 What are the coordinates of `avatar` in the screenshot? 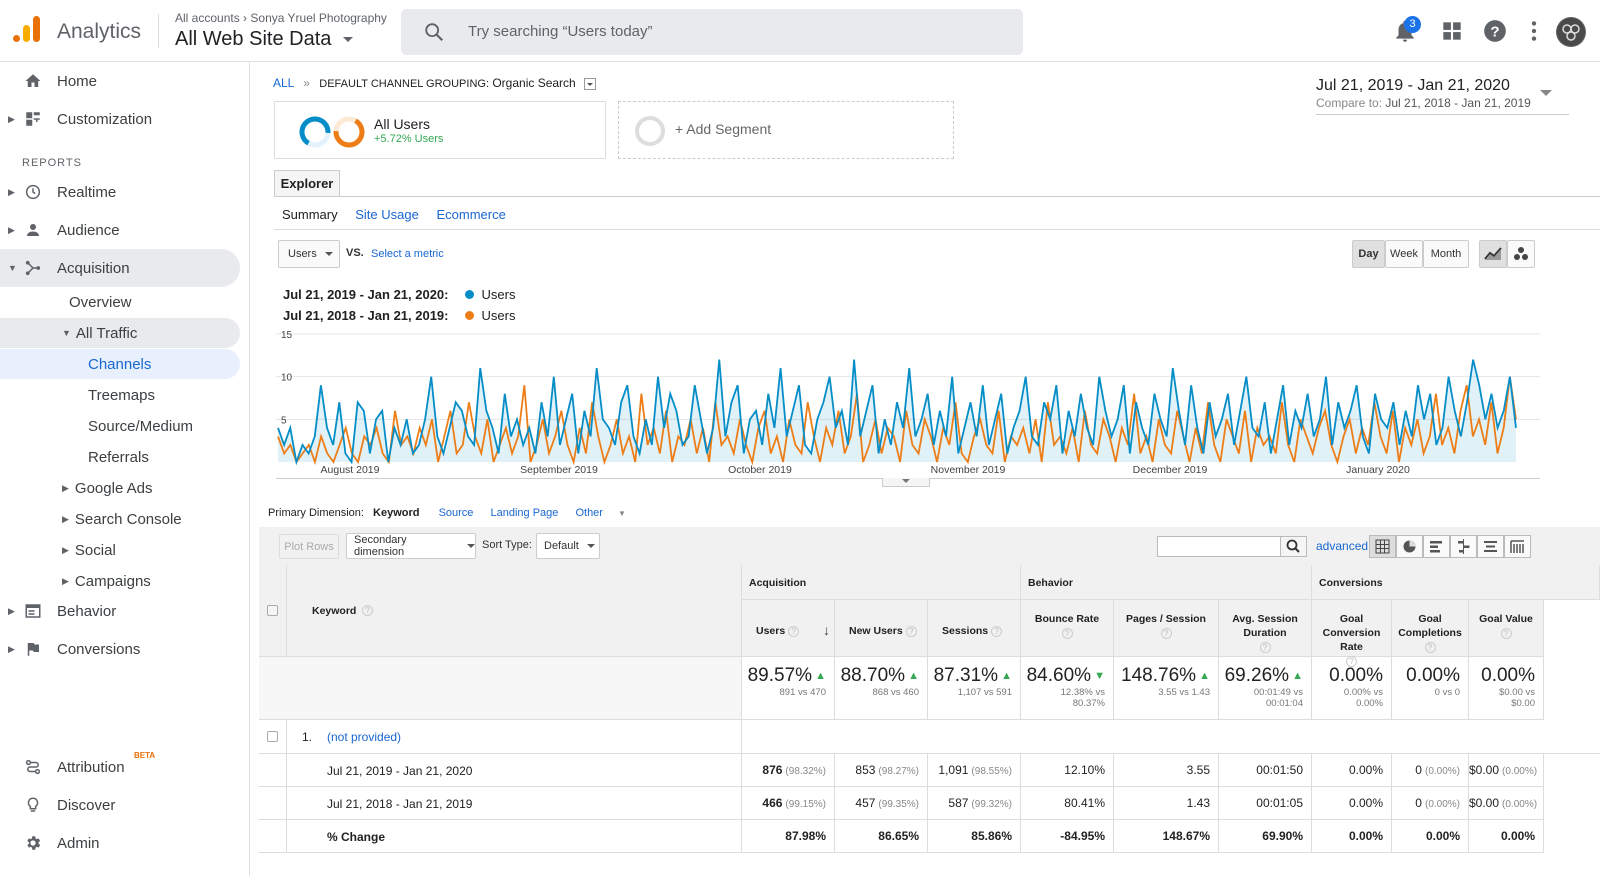 It's located at (1571, 32).